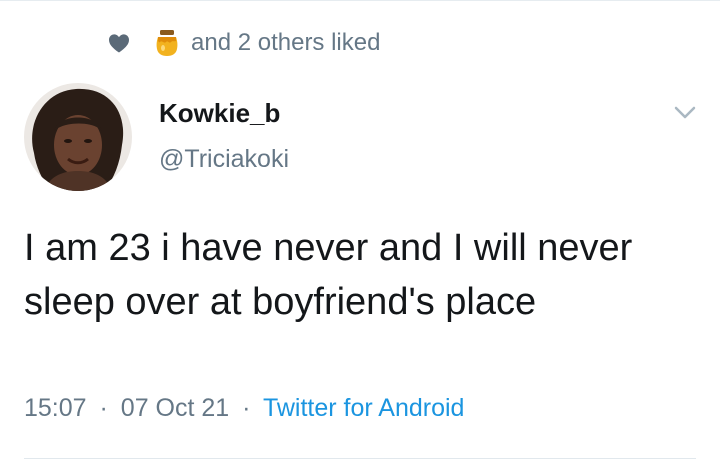 Image resolution: width=720 pixels, height=467 pixels. What do you see at coordinates (360, 458) in the screenshot?
I see `bottom-divider` at bounding box center [360, 458].